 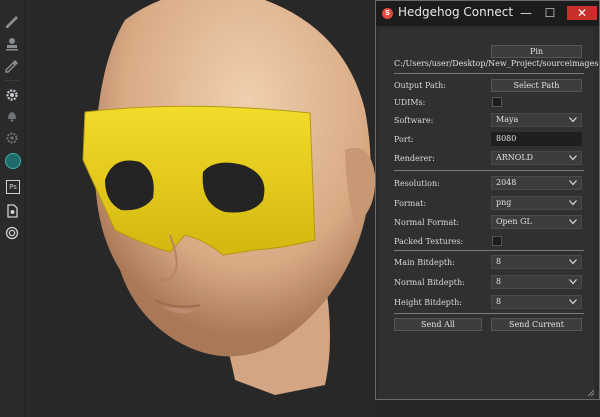 I want to click on main-bitdepth-value: 8, so click(x=499, y=261).